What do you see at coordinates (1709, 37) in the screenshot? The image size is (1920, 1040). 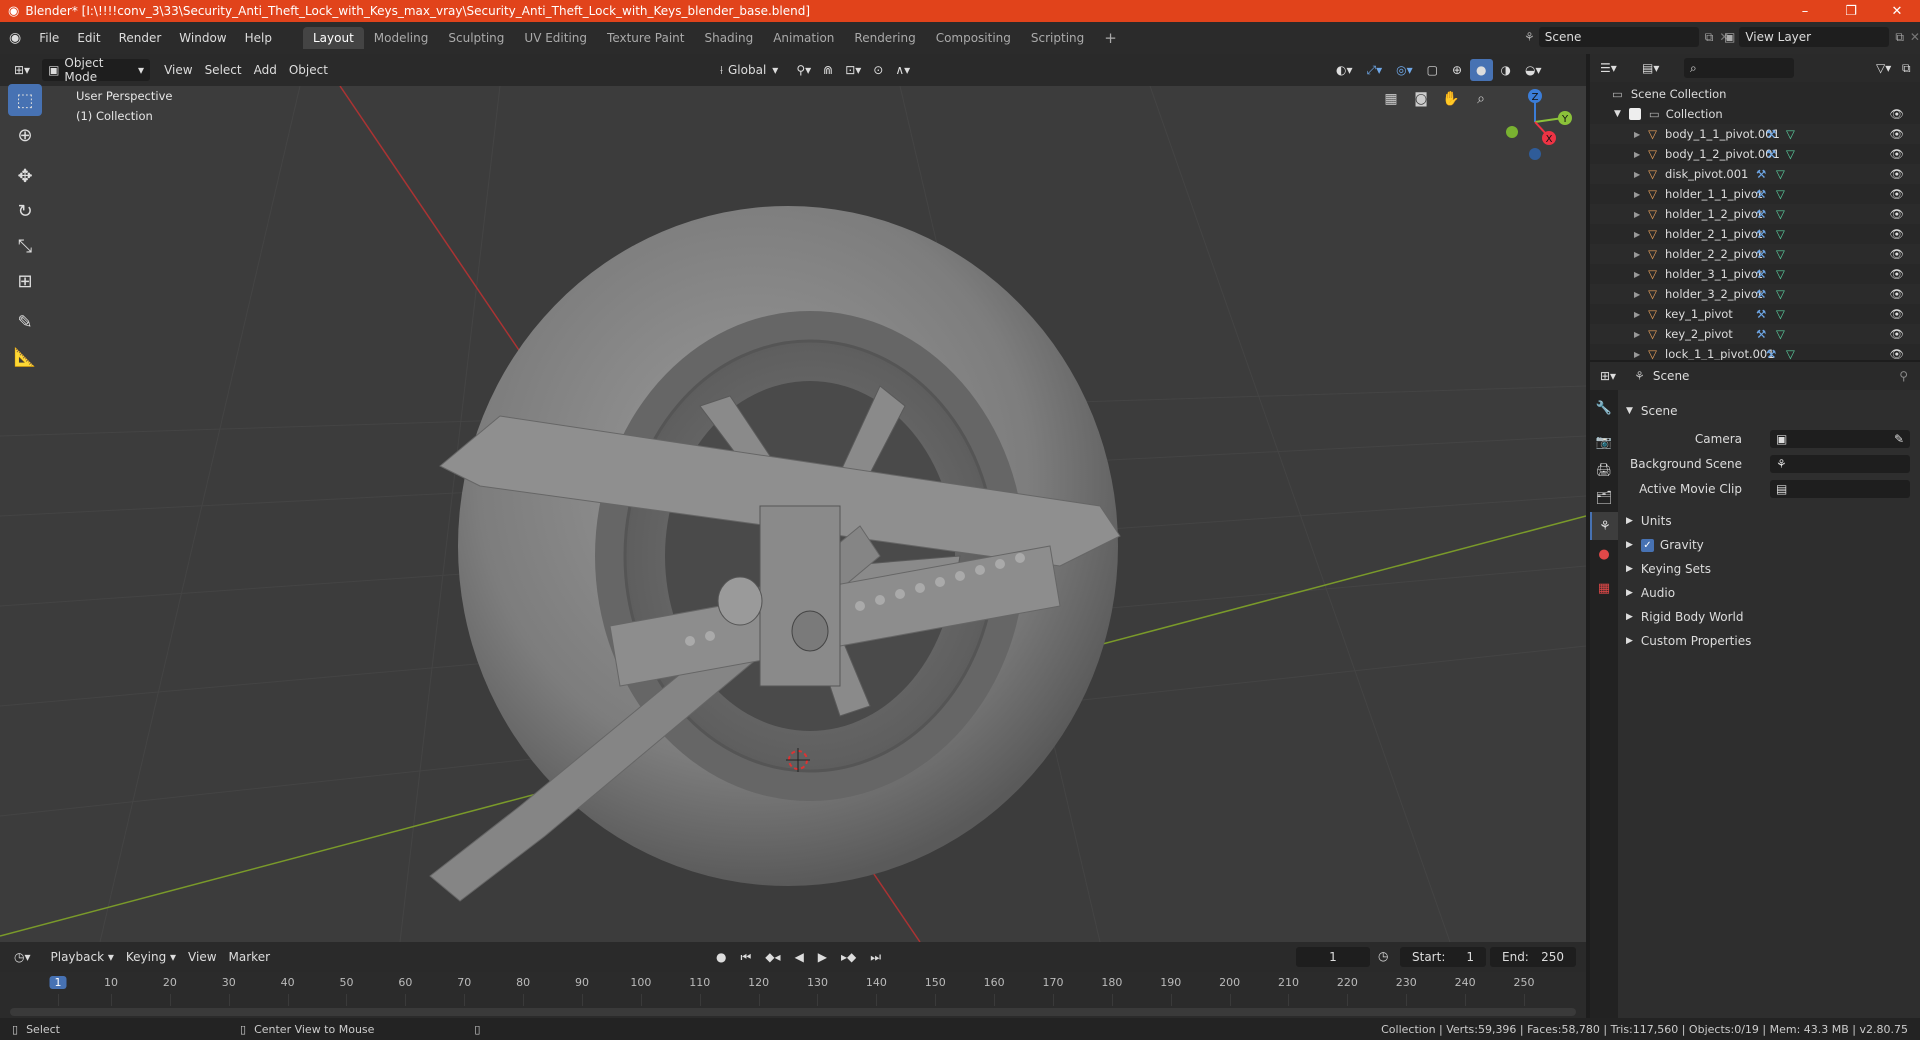 I see `new-scene-icon: ⧉` at bounding box center [1709, 37].